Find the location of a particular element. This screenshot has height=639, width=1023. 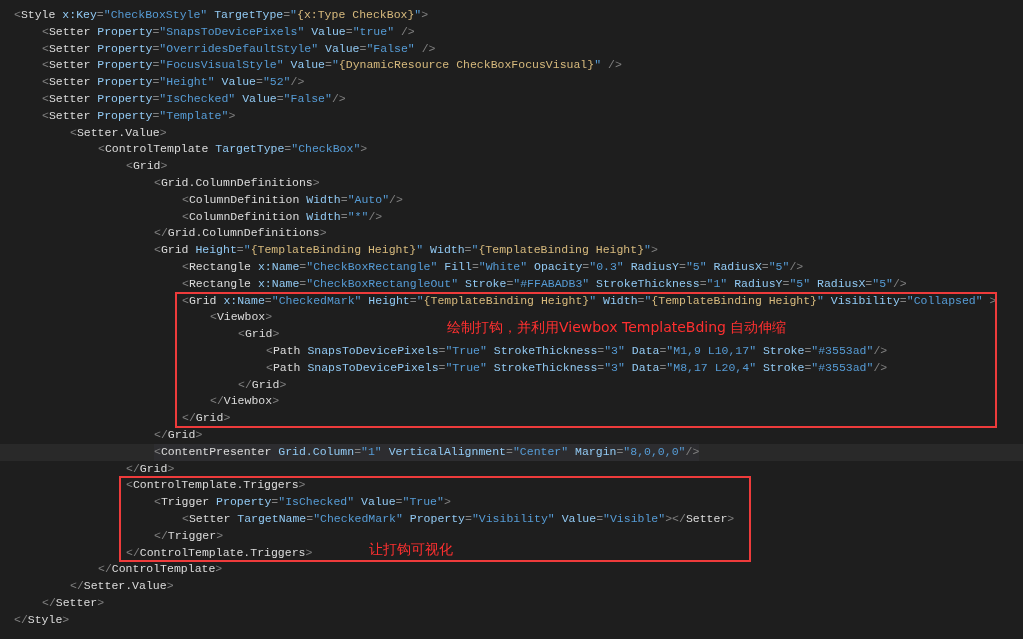

code-line: </Grid.ColumnDefinitions> is located at coordinates (240, 233).